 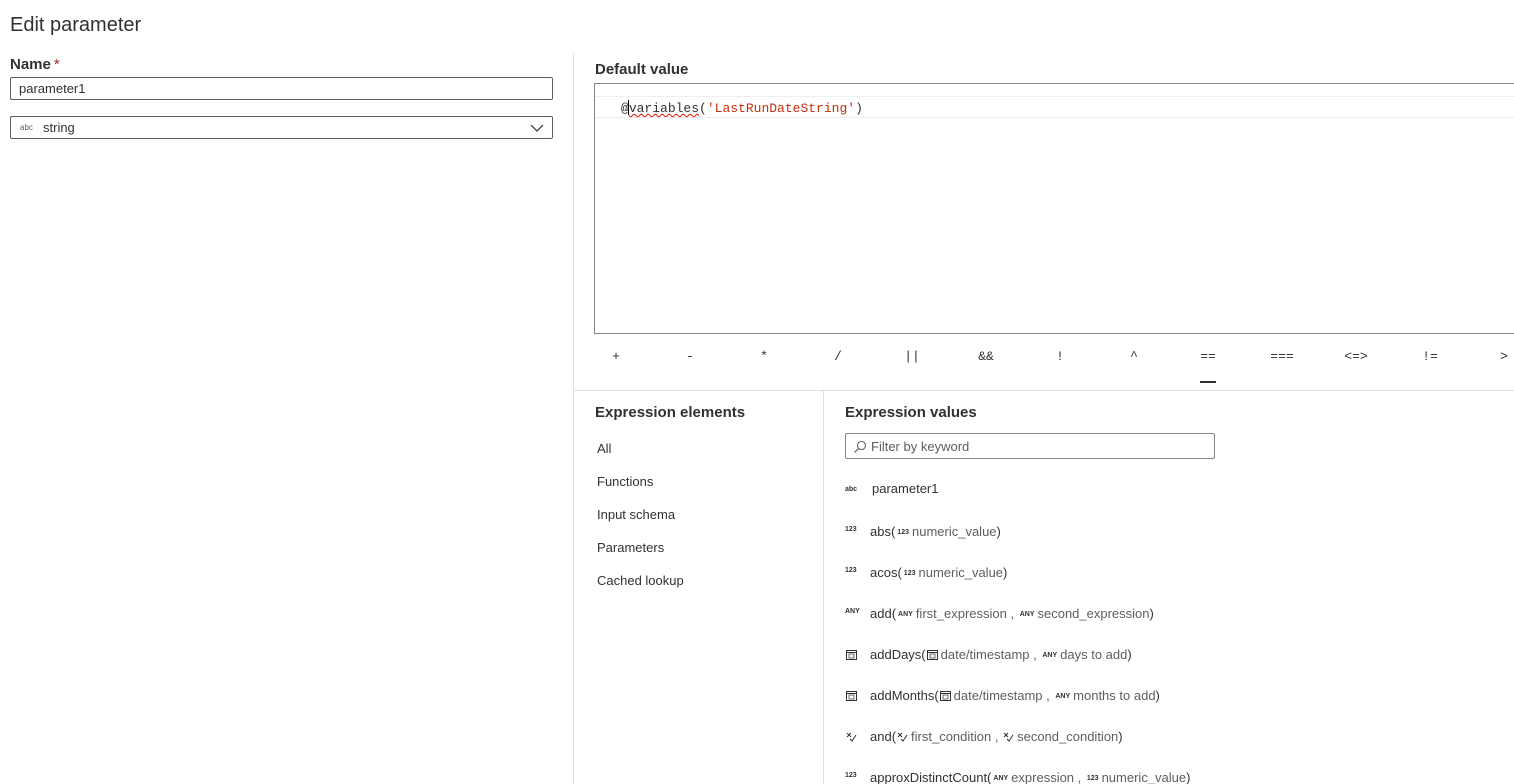 What do you see at coordinates (573, 419) in the screenshot?
I see `panel-divider` at bounding box center [573, 419].